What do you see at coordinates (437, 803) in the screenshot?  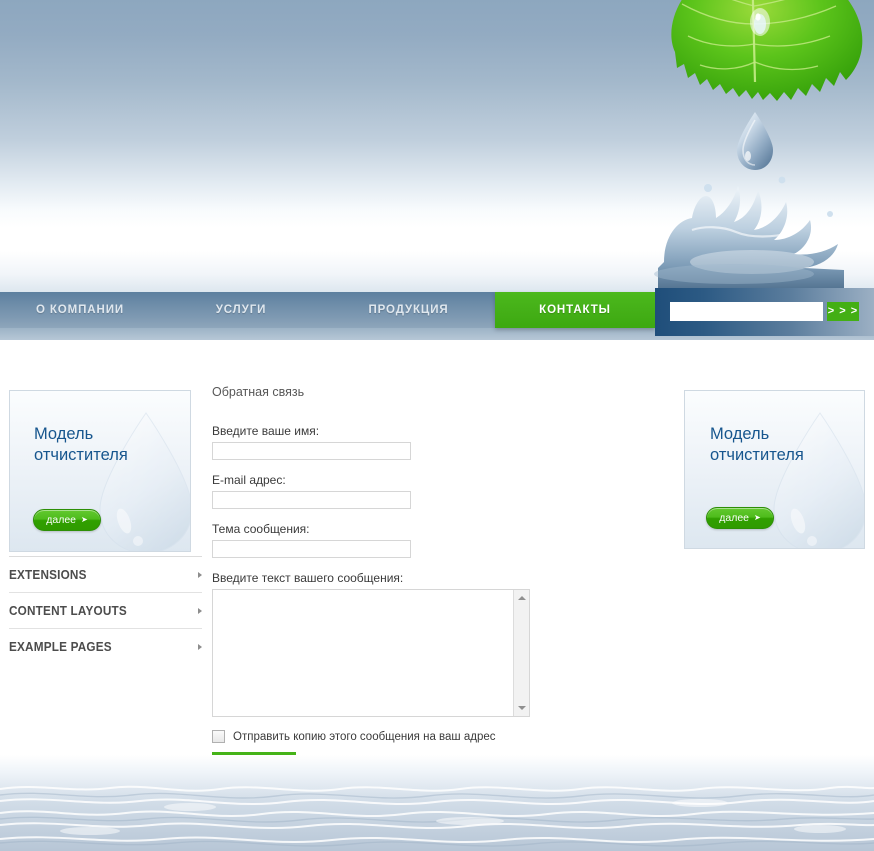 I see `footer-water-graphic` at bounding box center [437, 803].